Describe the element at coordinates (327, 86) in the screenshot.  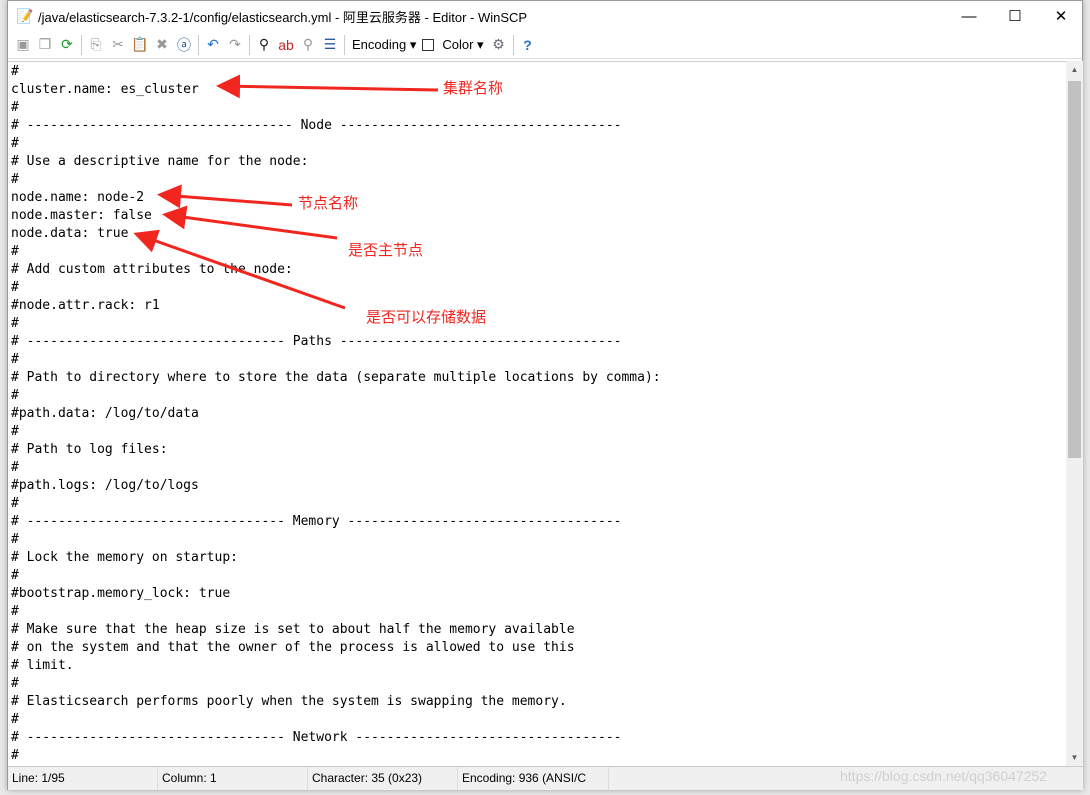
I see `arrow-cluster-name` at that location.